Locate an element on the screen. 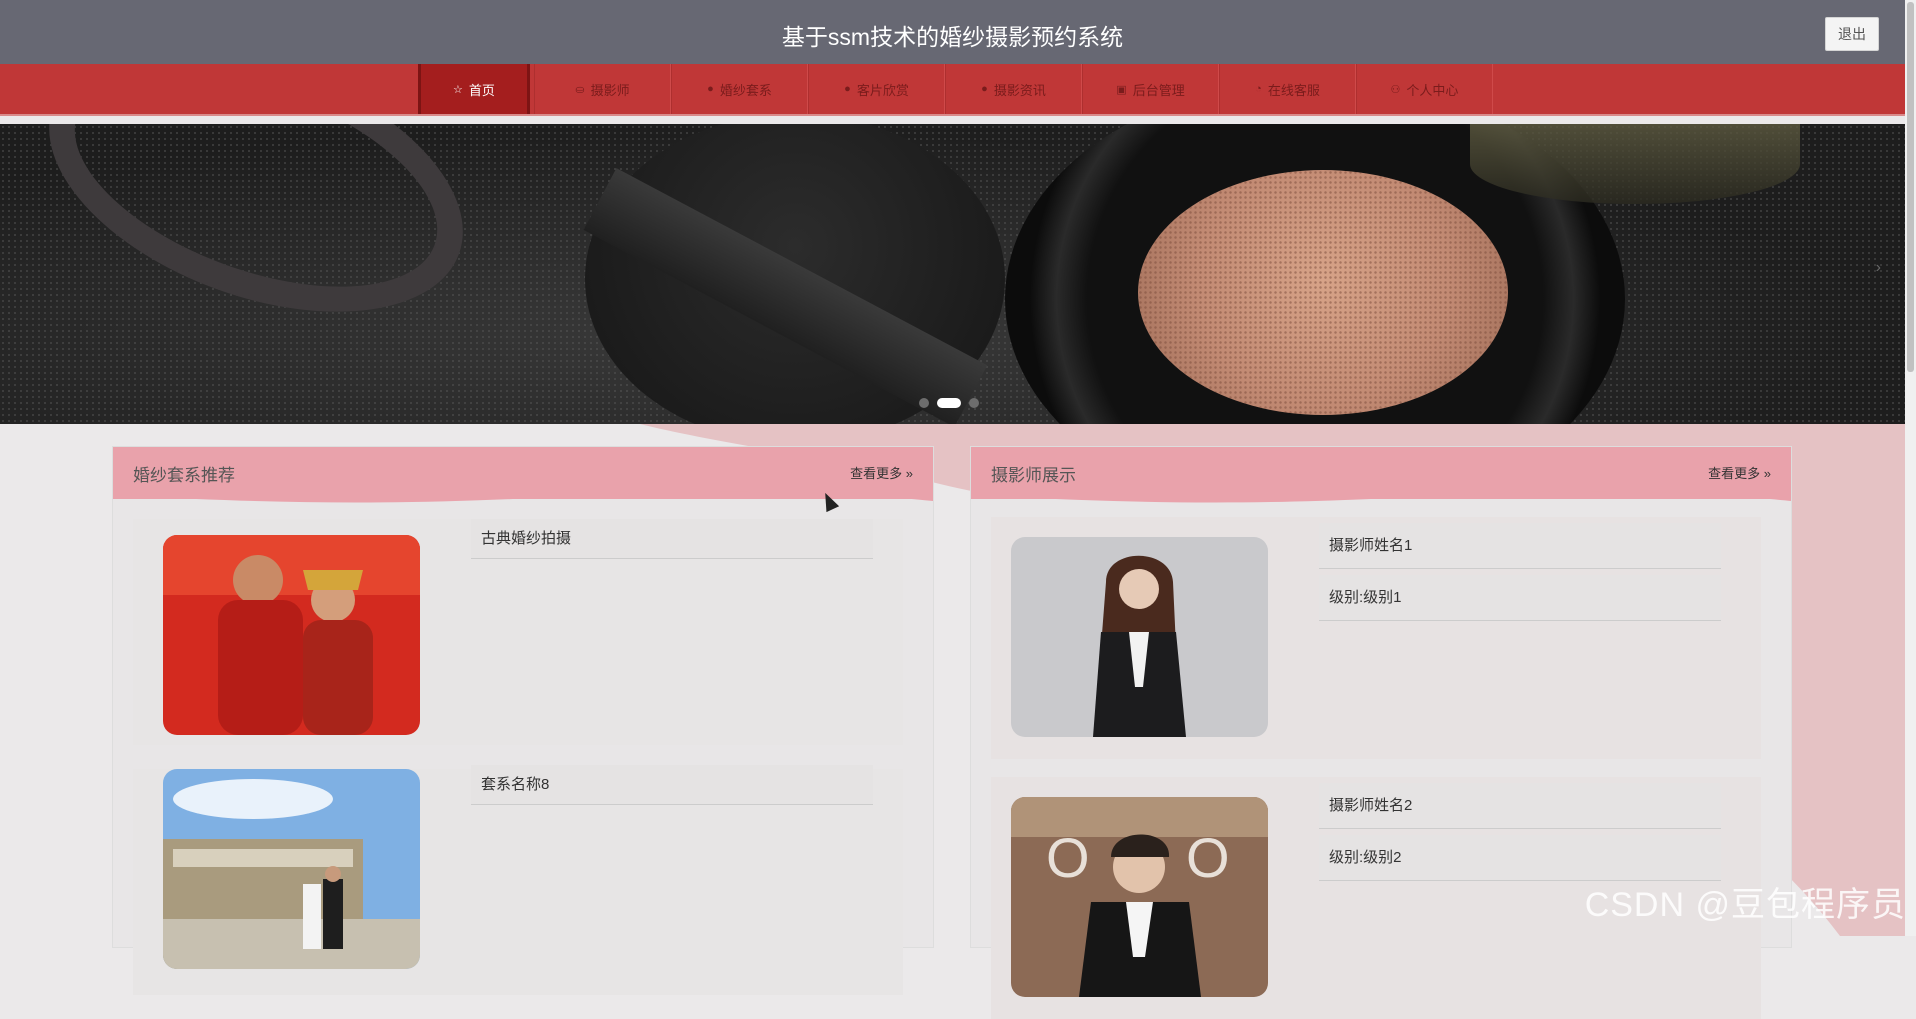 This screenshot has width=1916, height=1019. photographer-level: 级别:级别1 is located at coordinates (1520, 598).